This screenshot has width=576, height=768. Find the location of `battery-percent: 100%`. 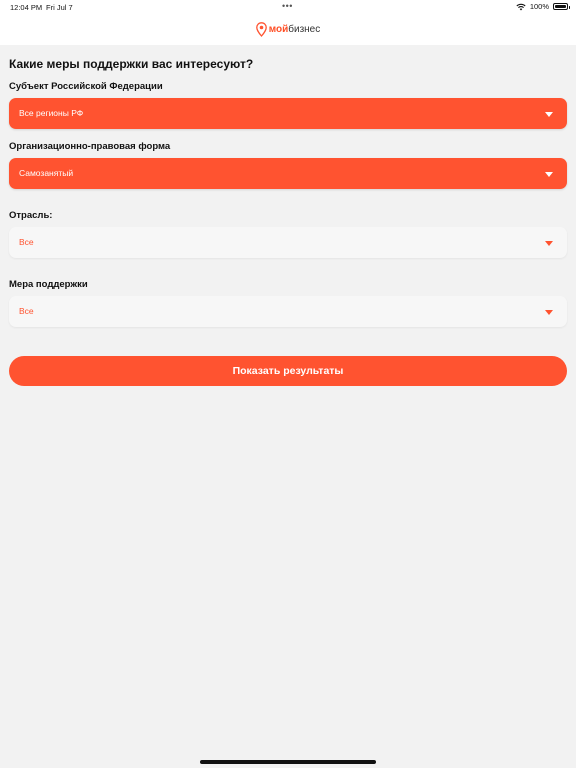

battery-percent: 100% is located at coordinates (539, 6).